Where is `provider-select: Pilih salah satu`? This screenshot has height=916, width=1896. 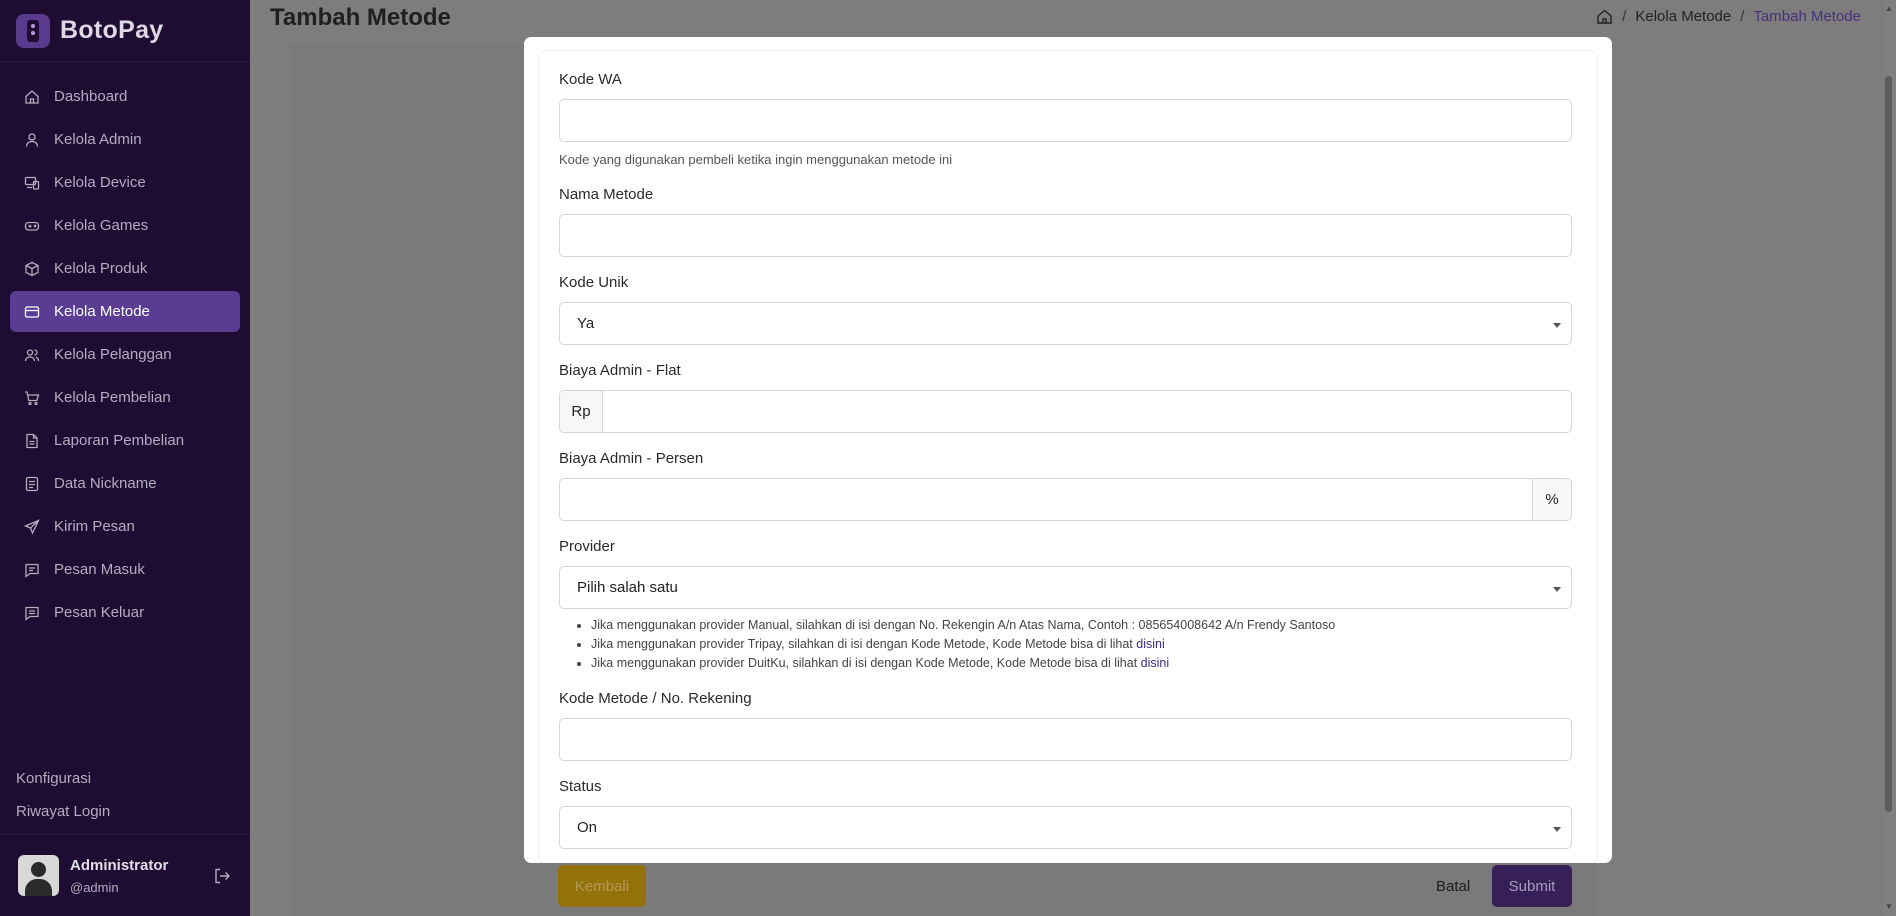 provider-select: Pilih salah satu is located at coordinates (1065, 587).